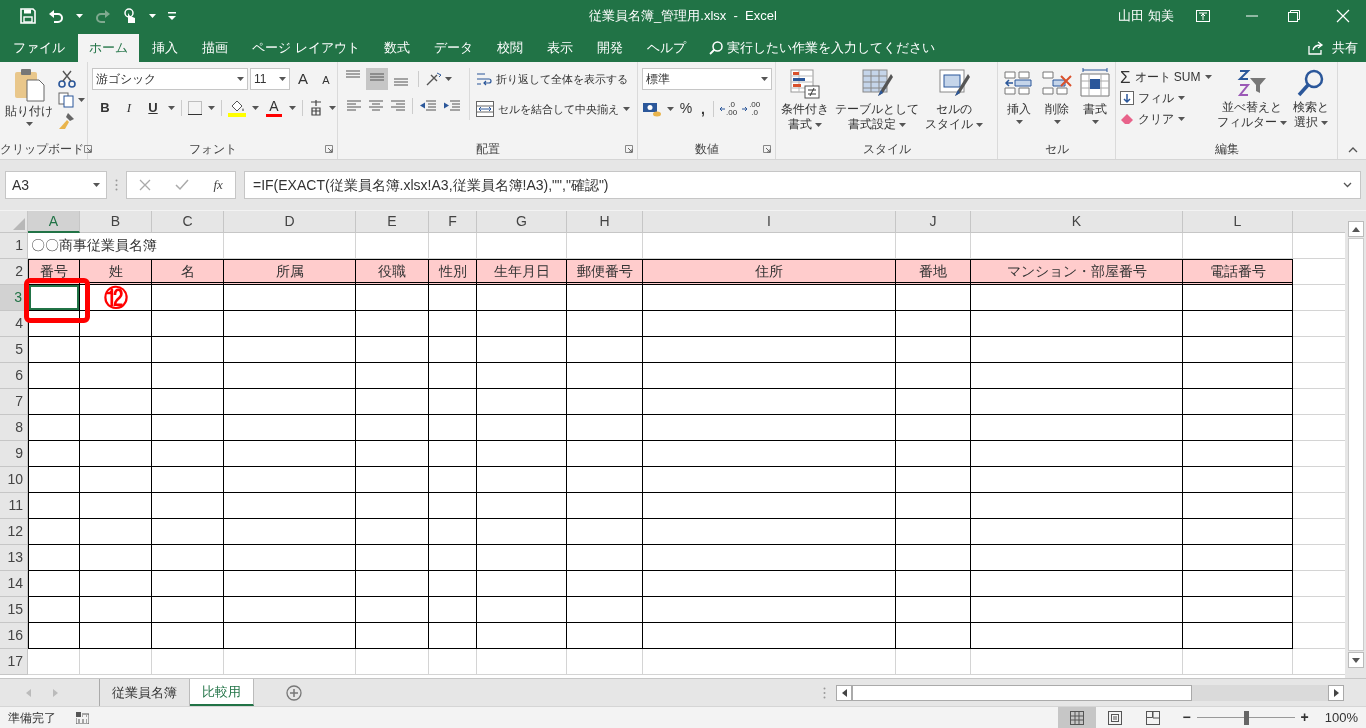 The height and width of the screenshot is (728, 1366). I want to click on ribbon-tab: ページ レイアウト, so click(306, 48).